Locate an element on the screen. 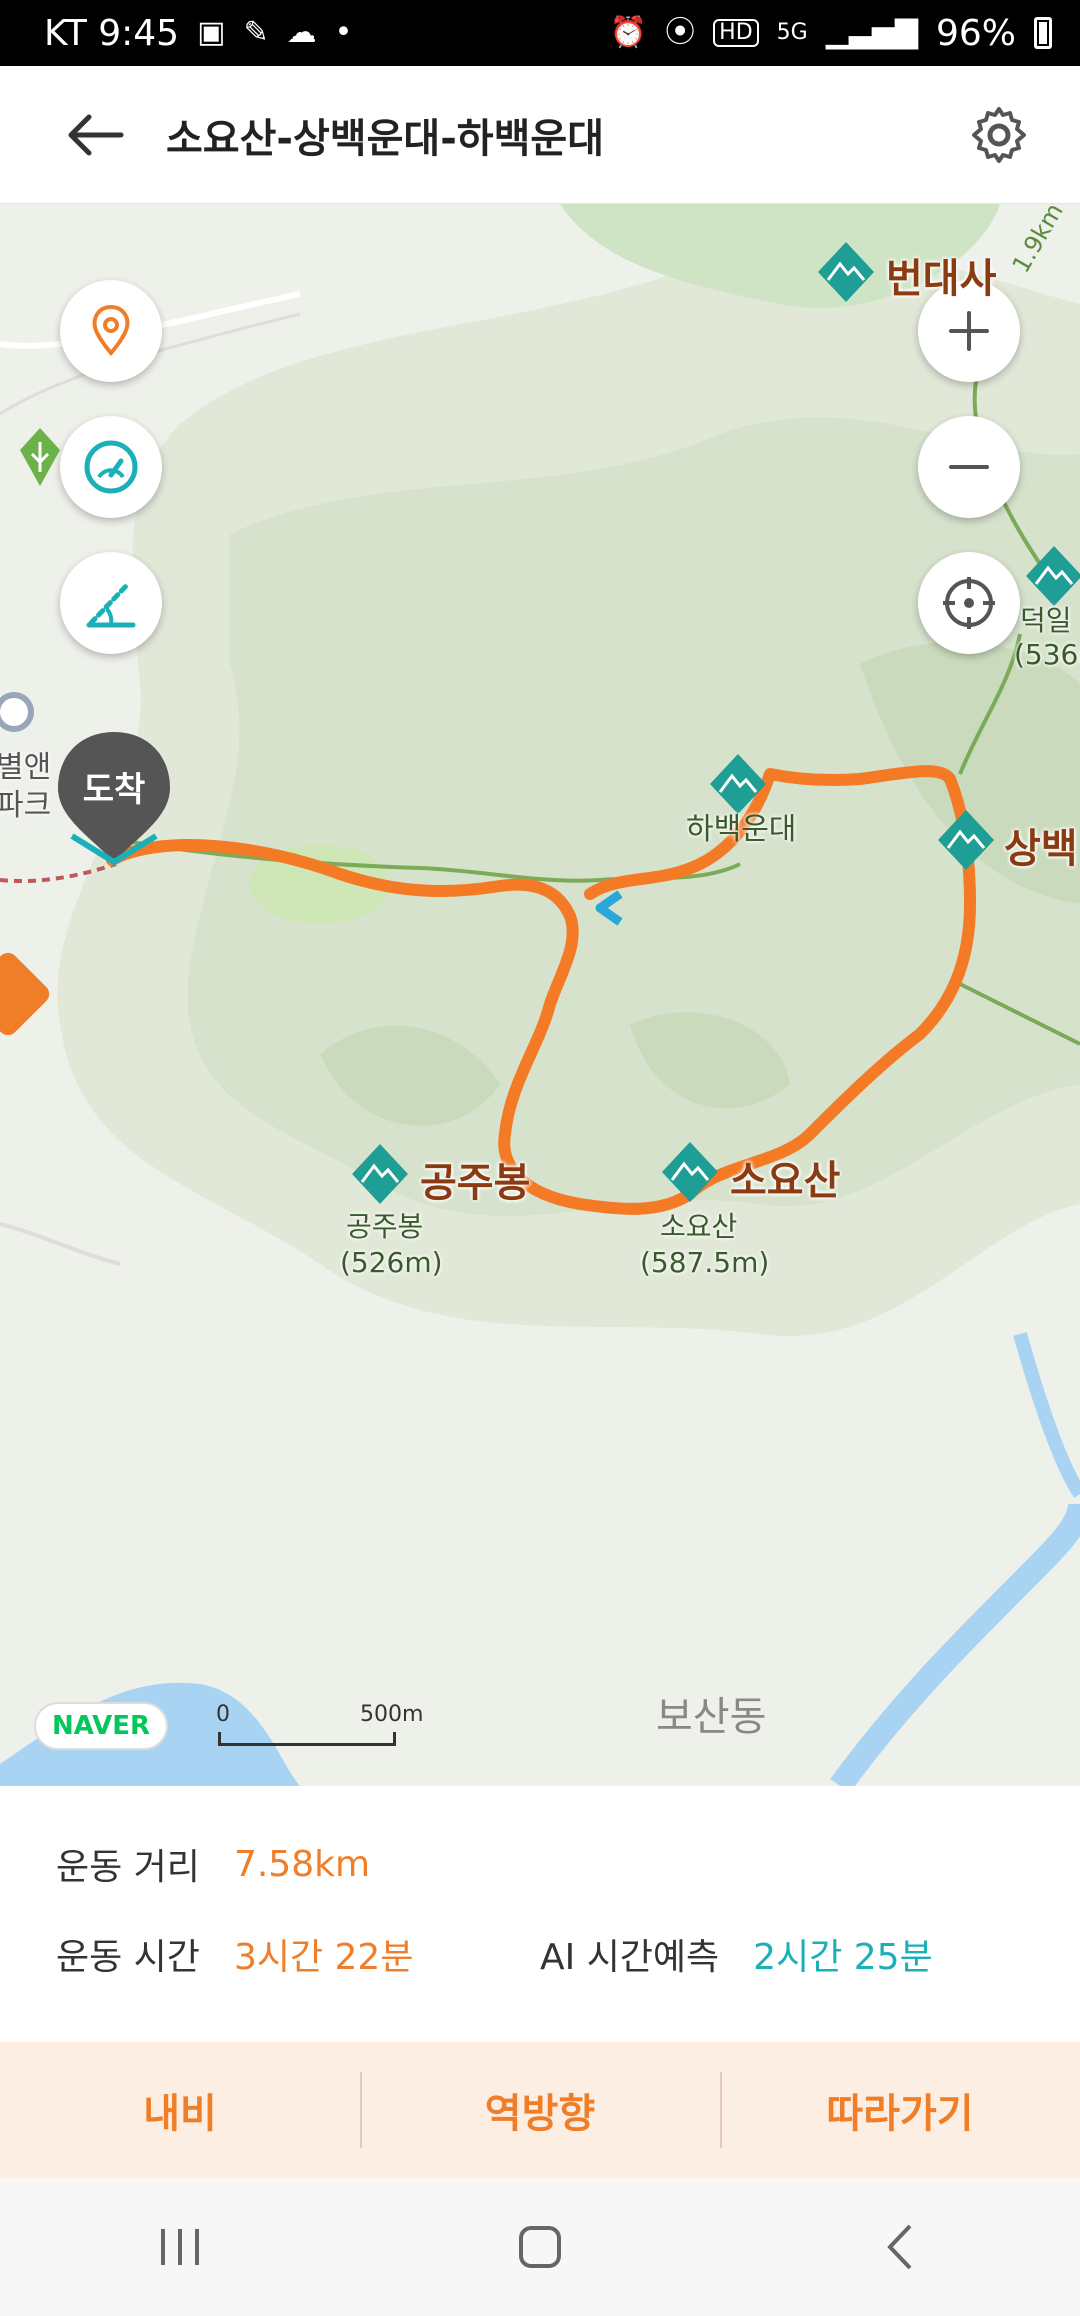  back-button is located at coordinates (95, 135).